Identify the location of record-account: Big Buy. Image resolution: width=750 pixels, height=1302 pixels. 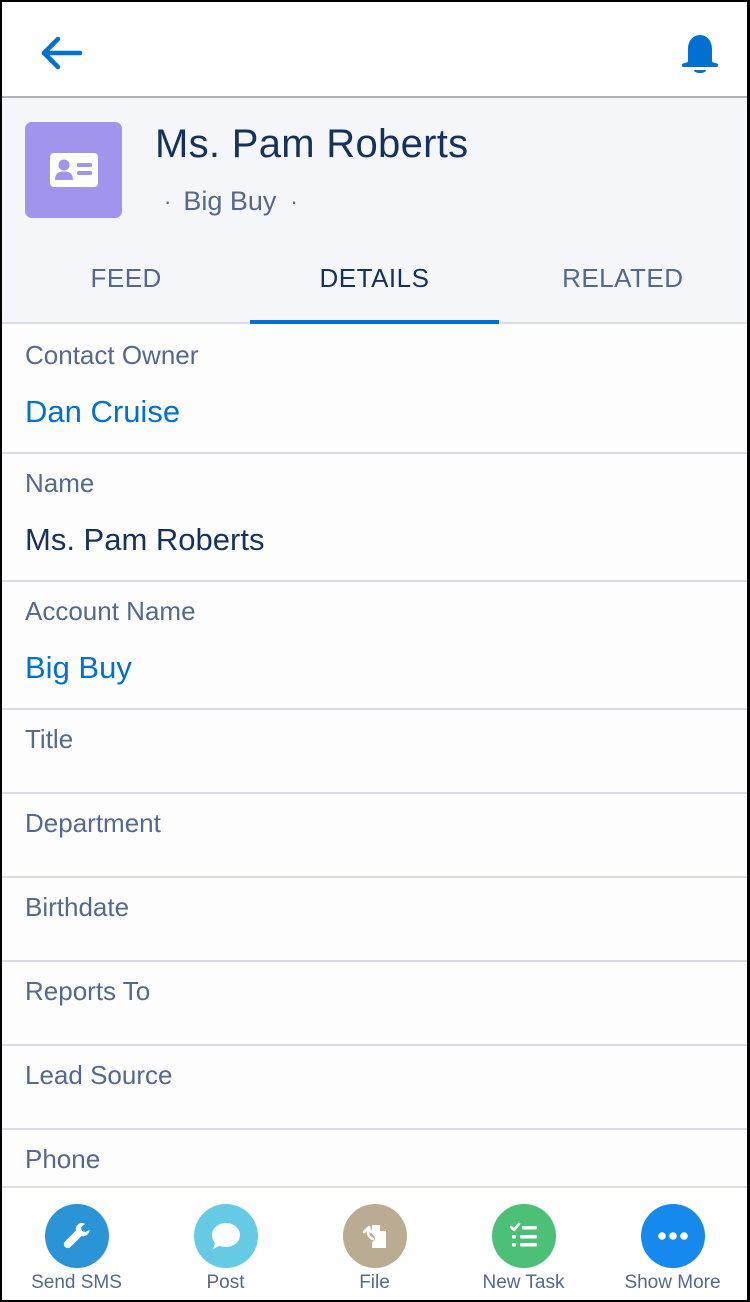
(229, 201).